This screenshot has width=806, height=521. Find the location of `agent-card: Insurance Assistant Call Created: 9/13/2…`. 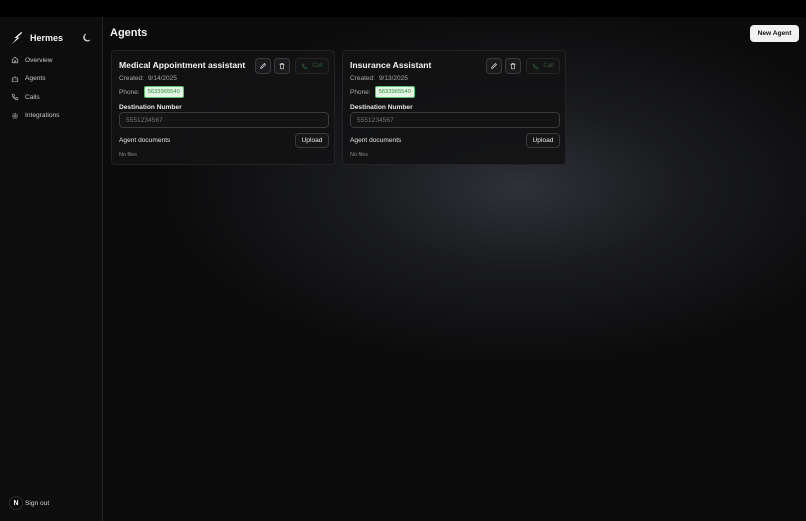

agent-card: Insurance Assistant Call Created: 9/13/2… is located at coordinates (454, 107).